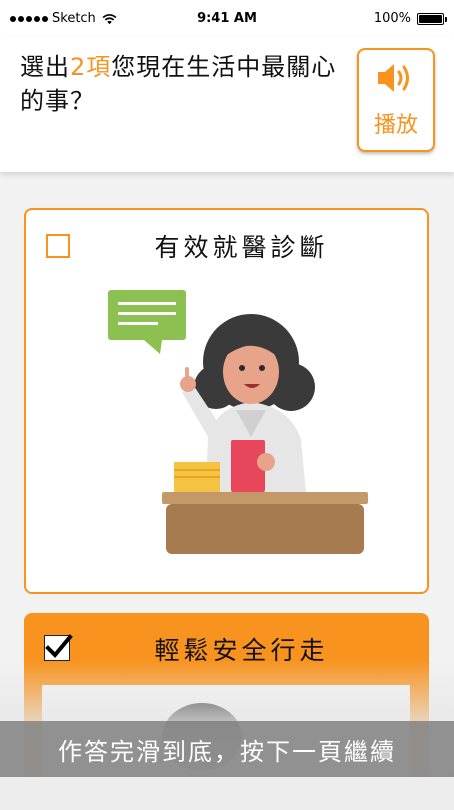 The height and width of the screenshot is (810, 454). What do you see at coordinates (58, 246) in the screenshot?
I see `option-checkbox` at bounding box center [58, 246].